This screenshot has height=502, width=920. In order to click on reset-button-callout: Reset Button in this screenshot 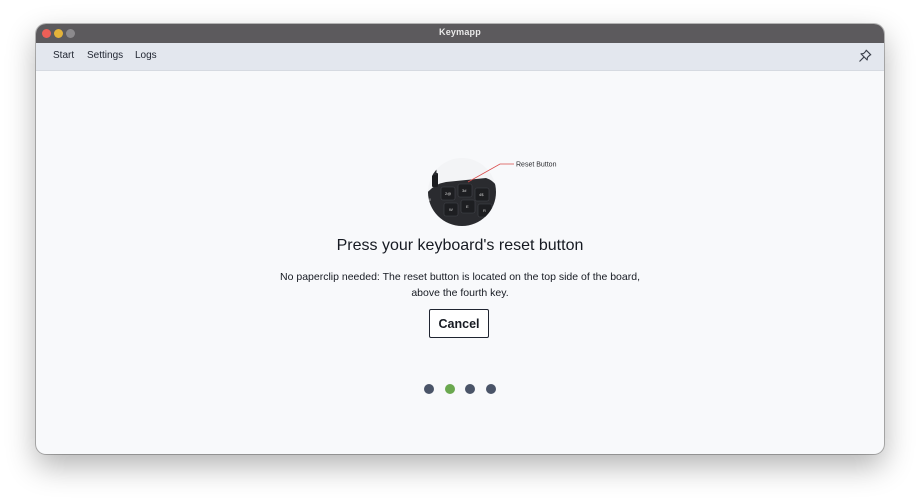, I will do `click(536, 165)`.